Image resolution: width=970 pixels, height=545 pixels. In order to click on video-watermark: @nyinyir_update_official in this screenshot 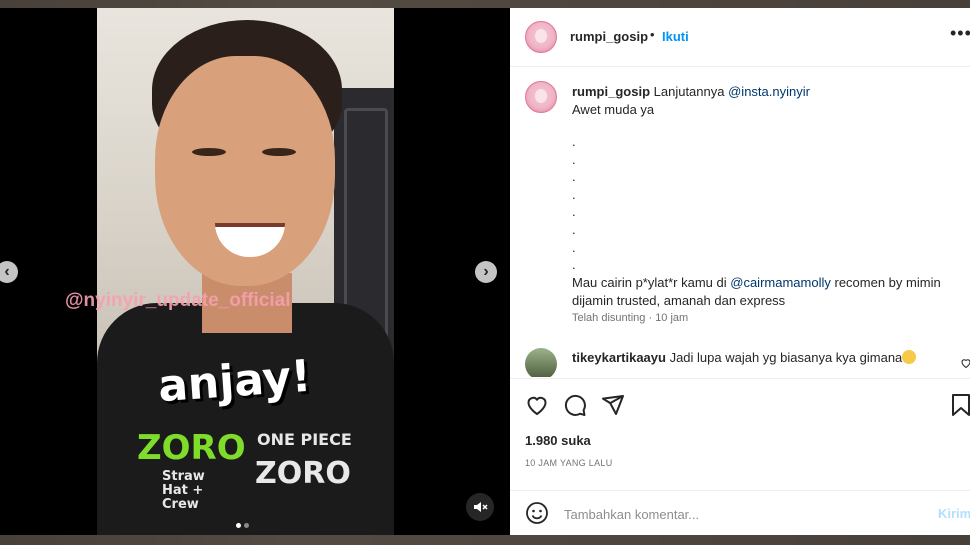, I will do `click(178, 300)`.